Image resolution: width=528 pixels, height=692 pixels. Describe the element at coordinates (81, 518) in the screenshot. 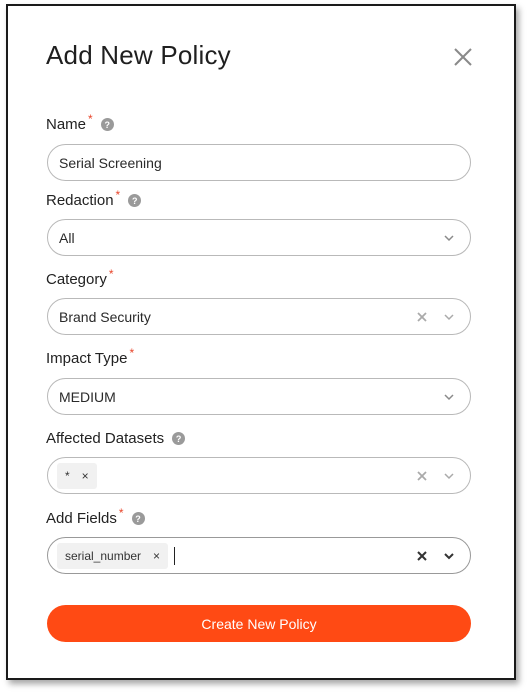

I see `add-fields-label-text: Add Fields` at that location.